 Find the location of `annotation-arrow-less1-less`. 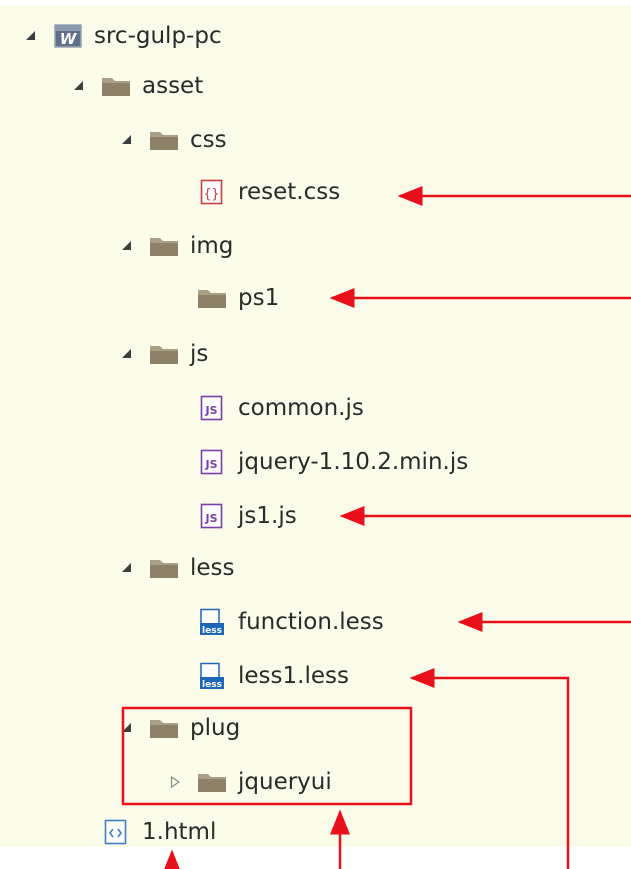

annotation-arrow-less1-less is located at coordinates (489, 768).